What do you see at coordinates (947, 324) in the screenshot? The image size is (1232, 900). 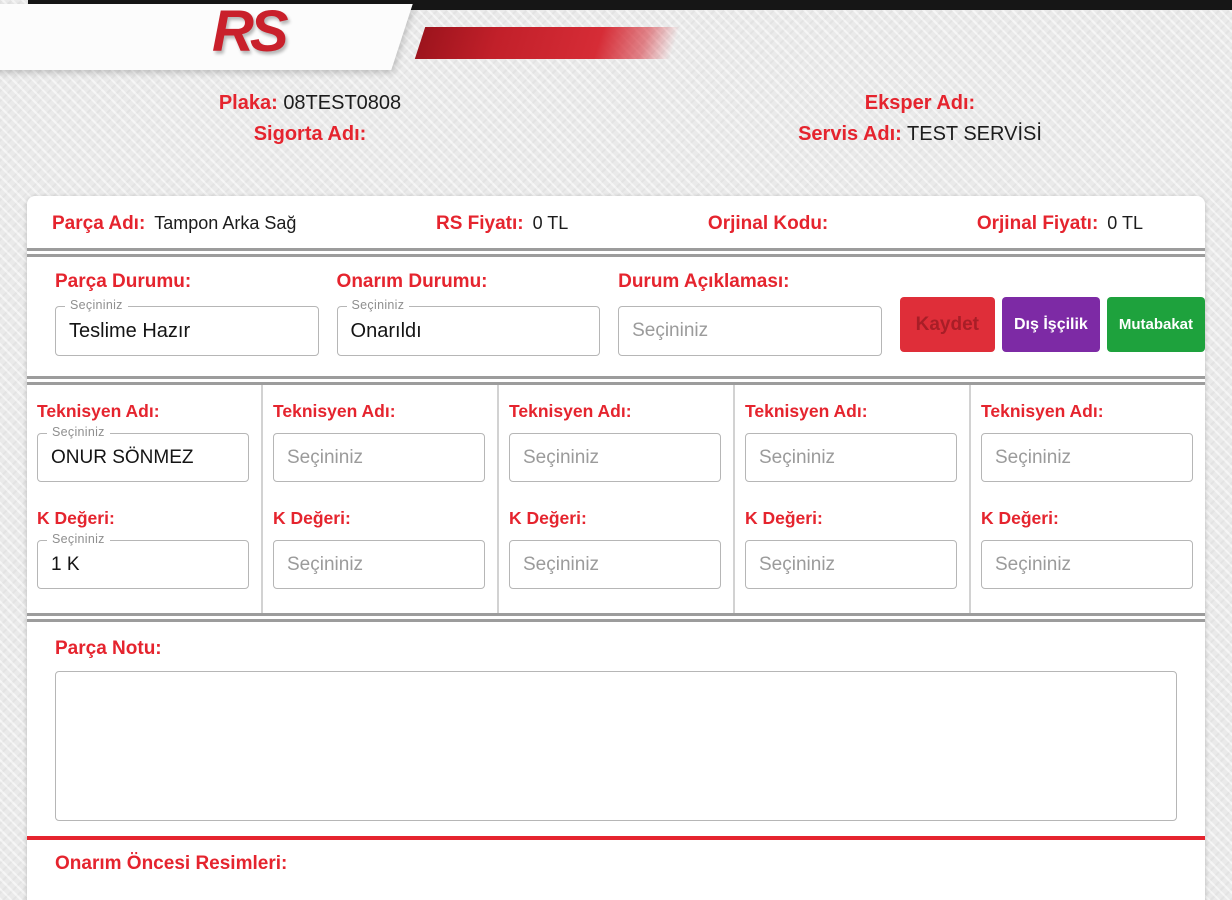 I see `kaydet-button: Kaydet` at bounding box center [947, 324].